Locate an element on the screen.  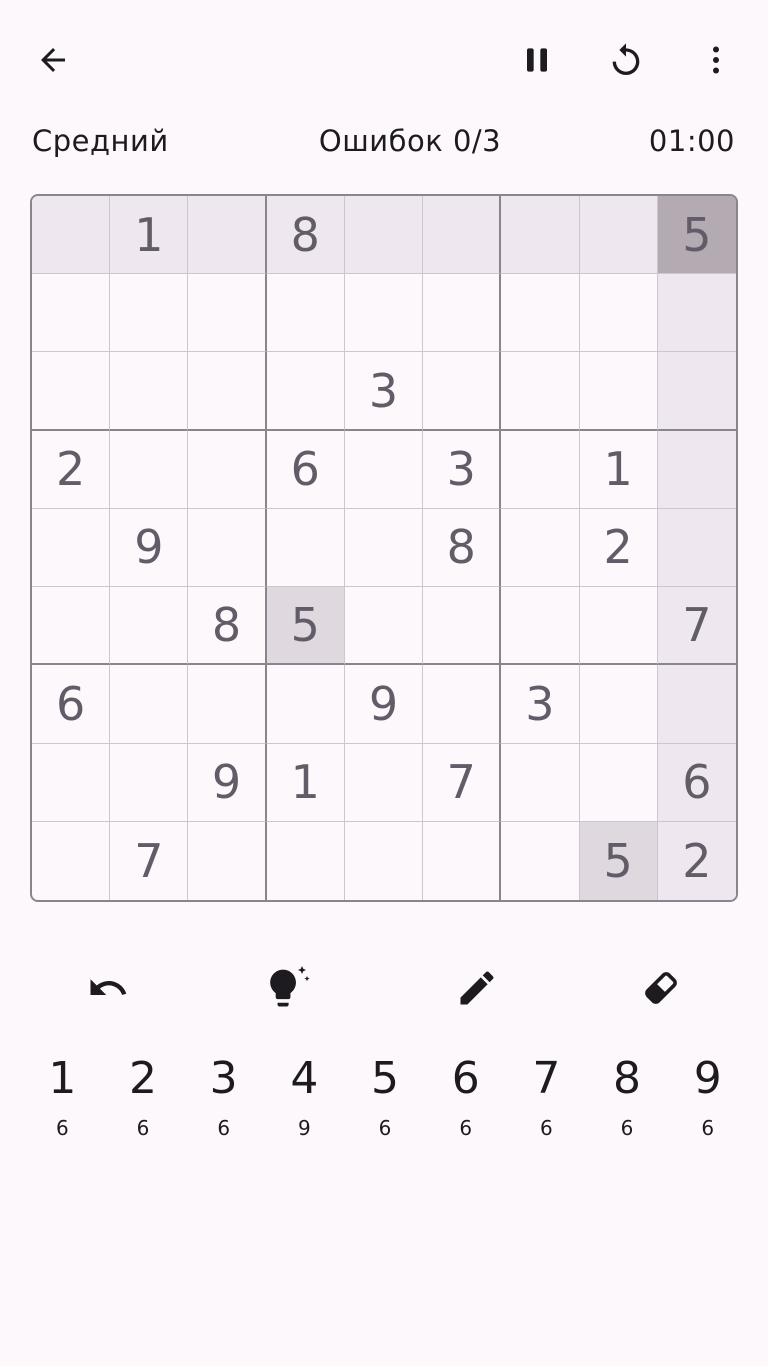
pause-button is located at coordinates (537, 60).